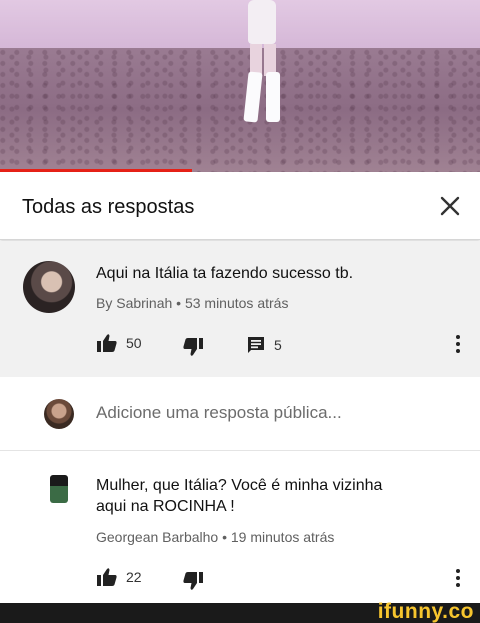 The width and height of the screenshot is (480, 623). I want to click on watermark-bar: ifunny.co, so click(240, 611).